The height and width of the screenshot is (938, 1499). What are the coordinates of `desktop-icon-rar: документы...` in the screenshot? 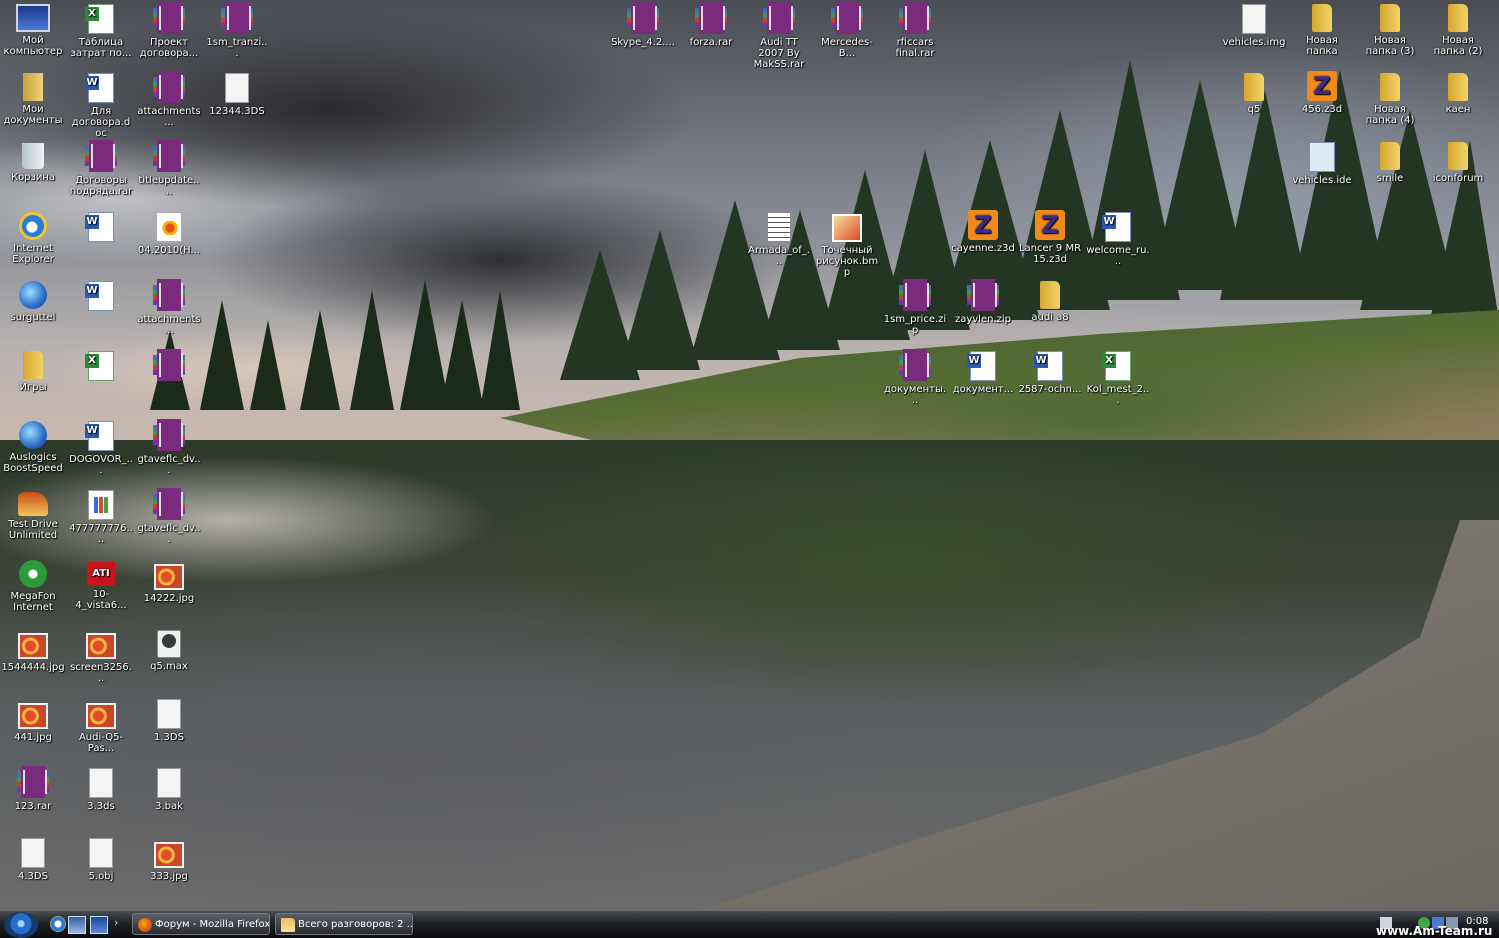 It's located at (915, 377).